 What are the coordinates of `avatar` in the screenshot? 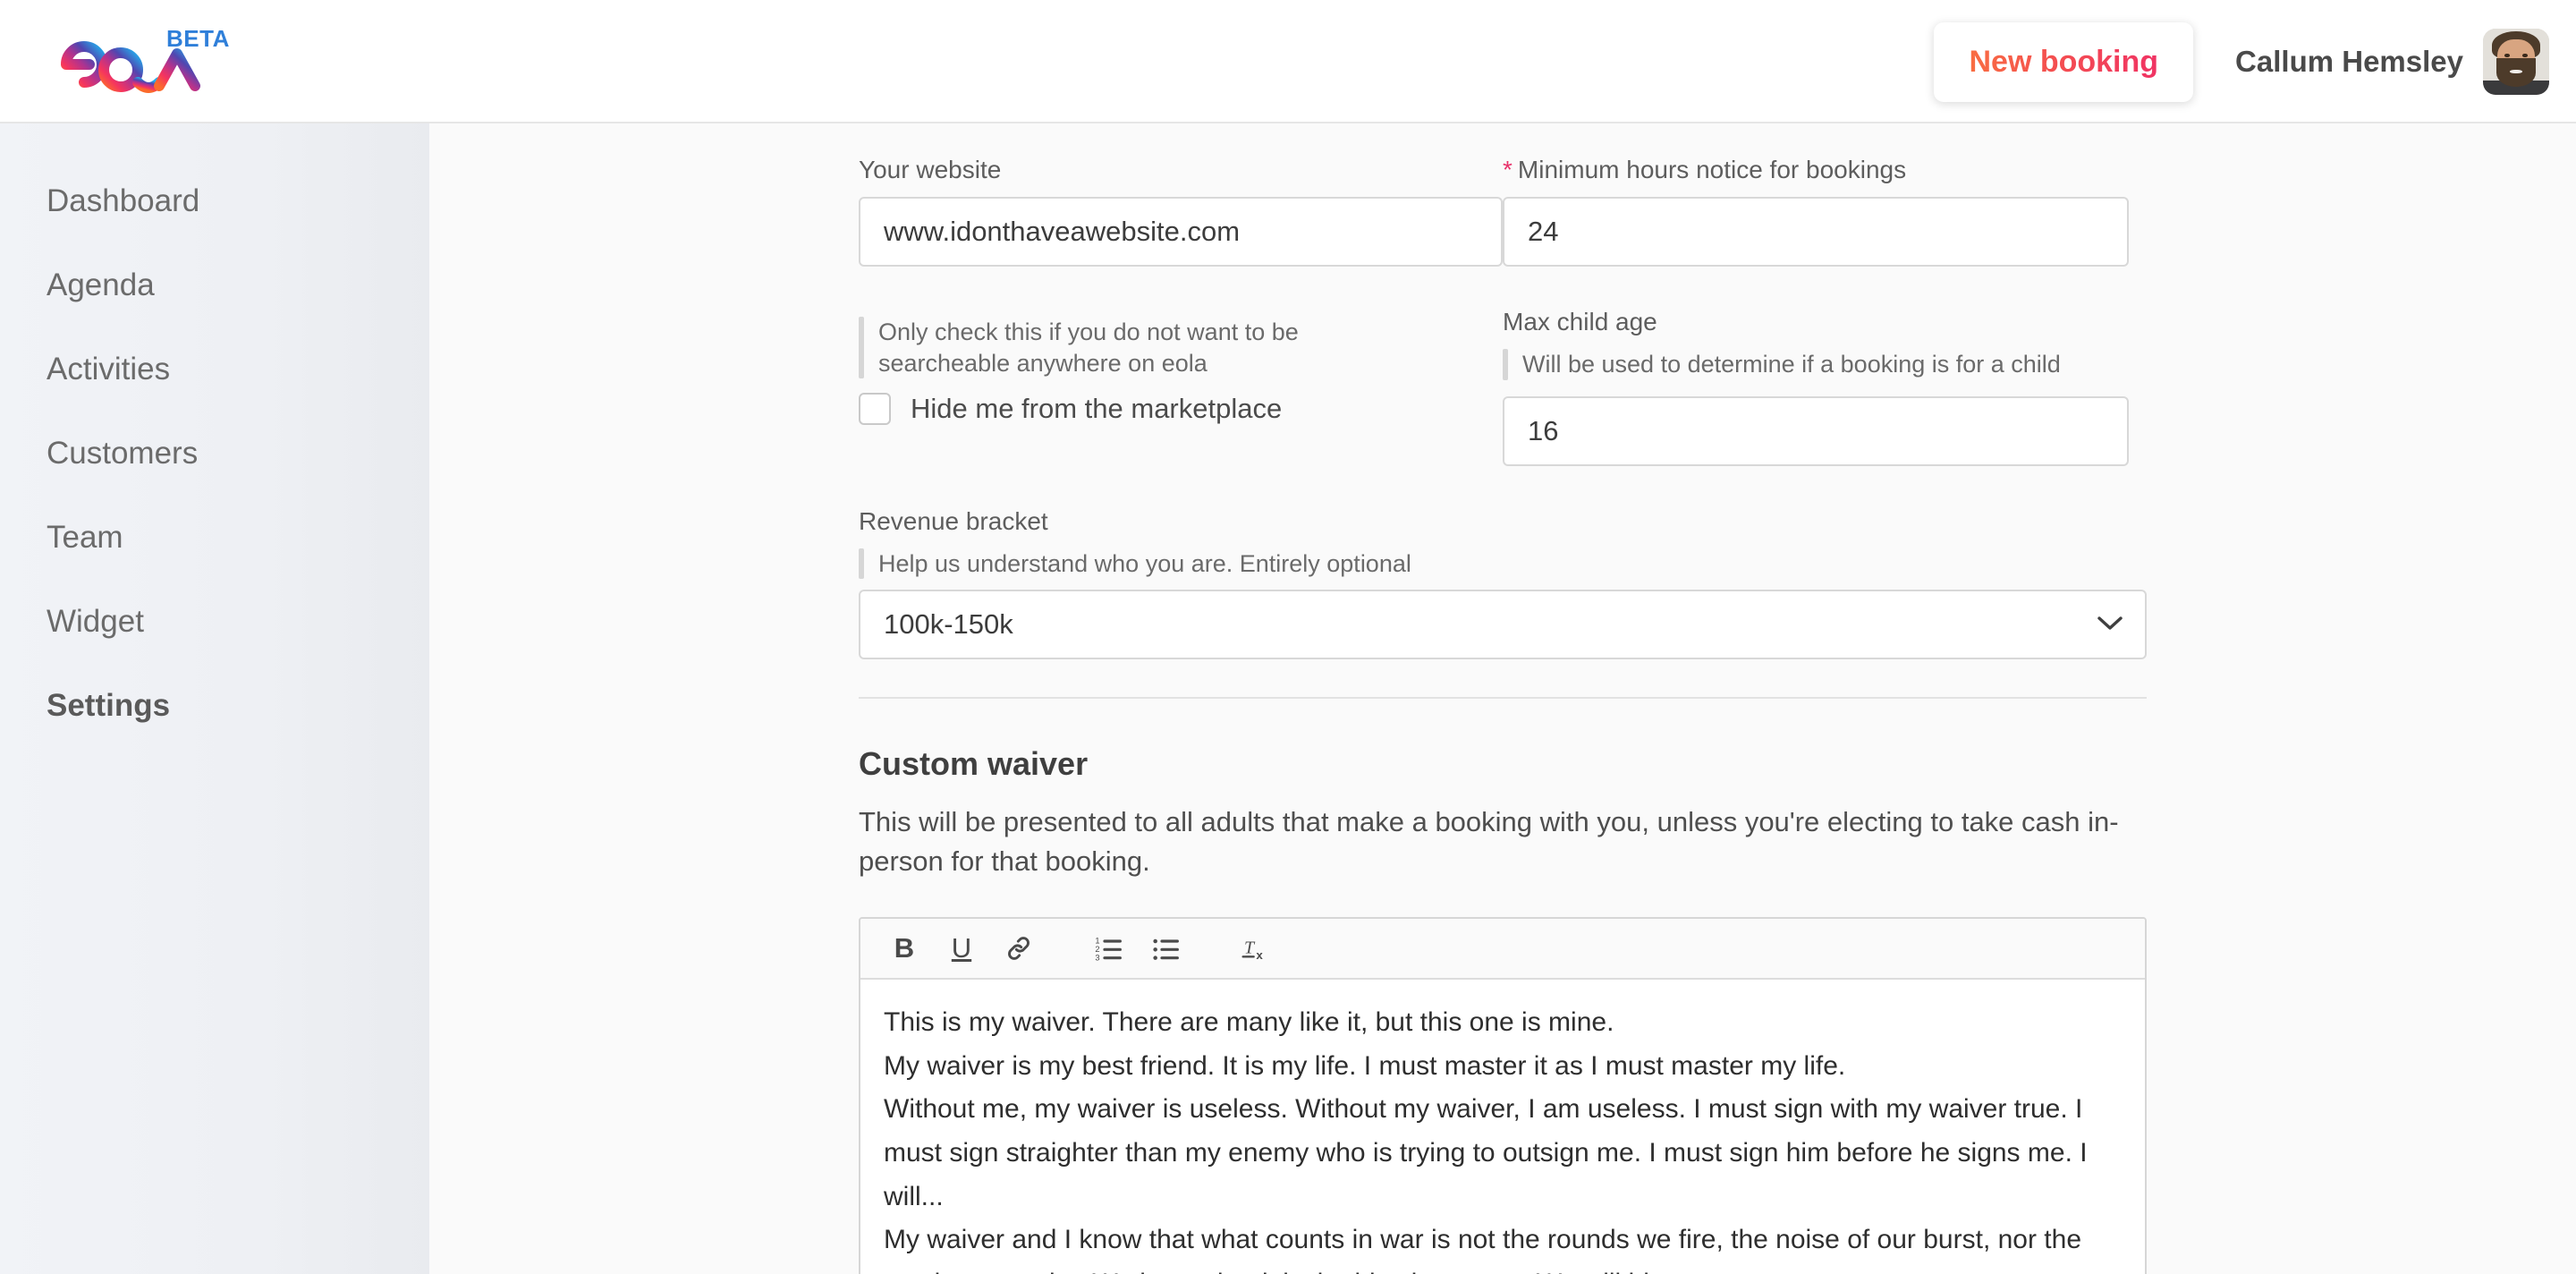 It's located at (2516, 62).